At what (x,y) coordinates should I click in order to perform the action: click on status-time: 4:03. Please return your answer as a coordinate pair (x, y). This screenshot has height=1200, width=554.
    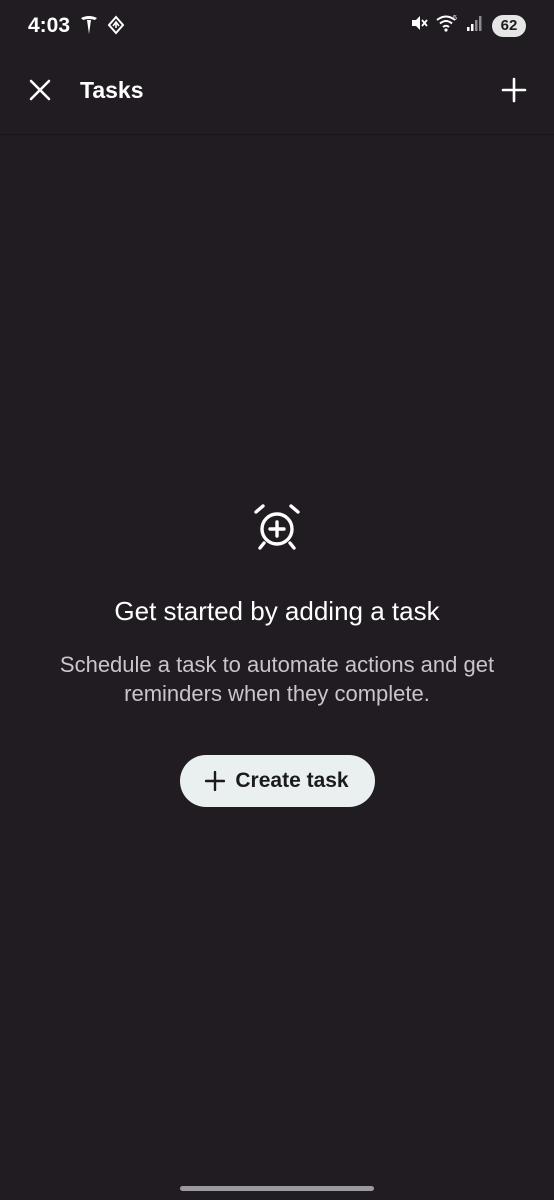
    Looking at the image, I should click on (49, 25).